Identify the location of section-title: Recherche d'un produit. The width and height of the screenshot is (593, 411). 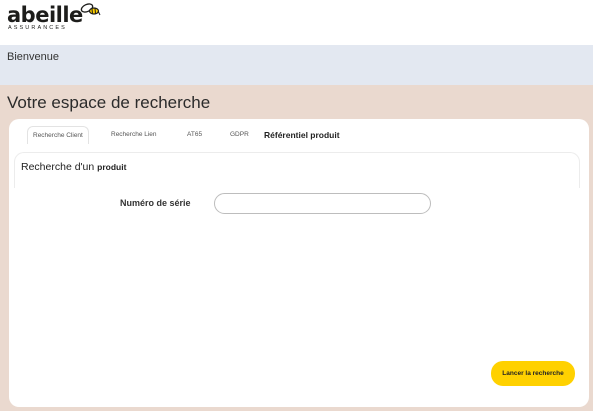
(73, 167).